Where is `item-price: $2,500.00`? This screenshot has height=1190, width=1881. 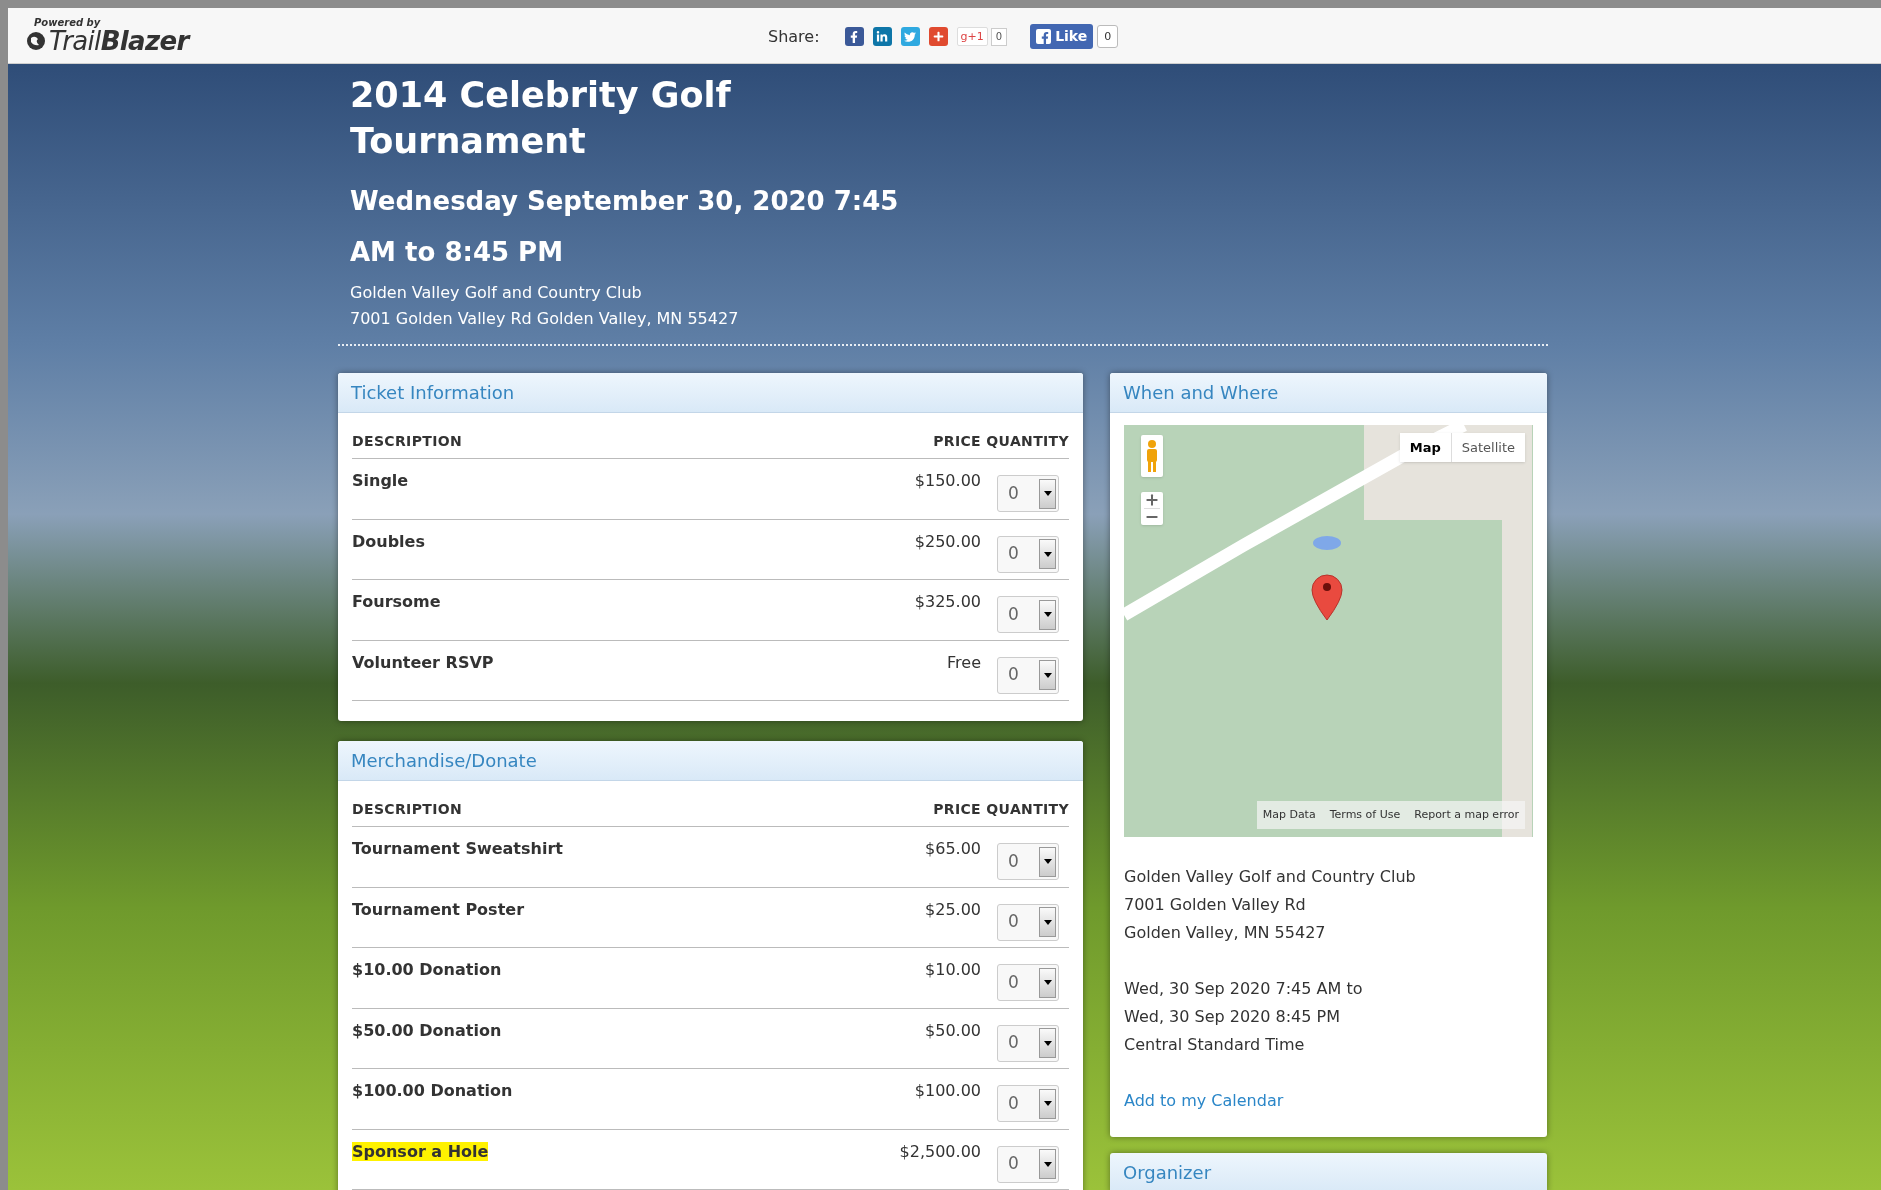
item-price: $2,500.00 is located at coordinates (939, 1151).